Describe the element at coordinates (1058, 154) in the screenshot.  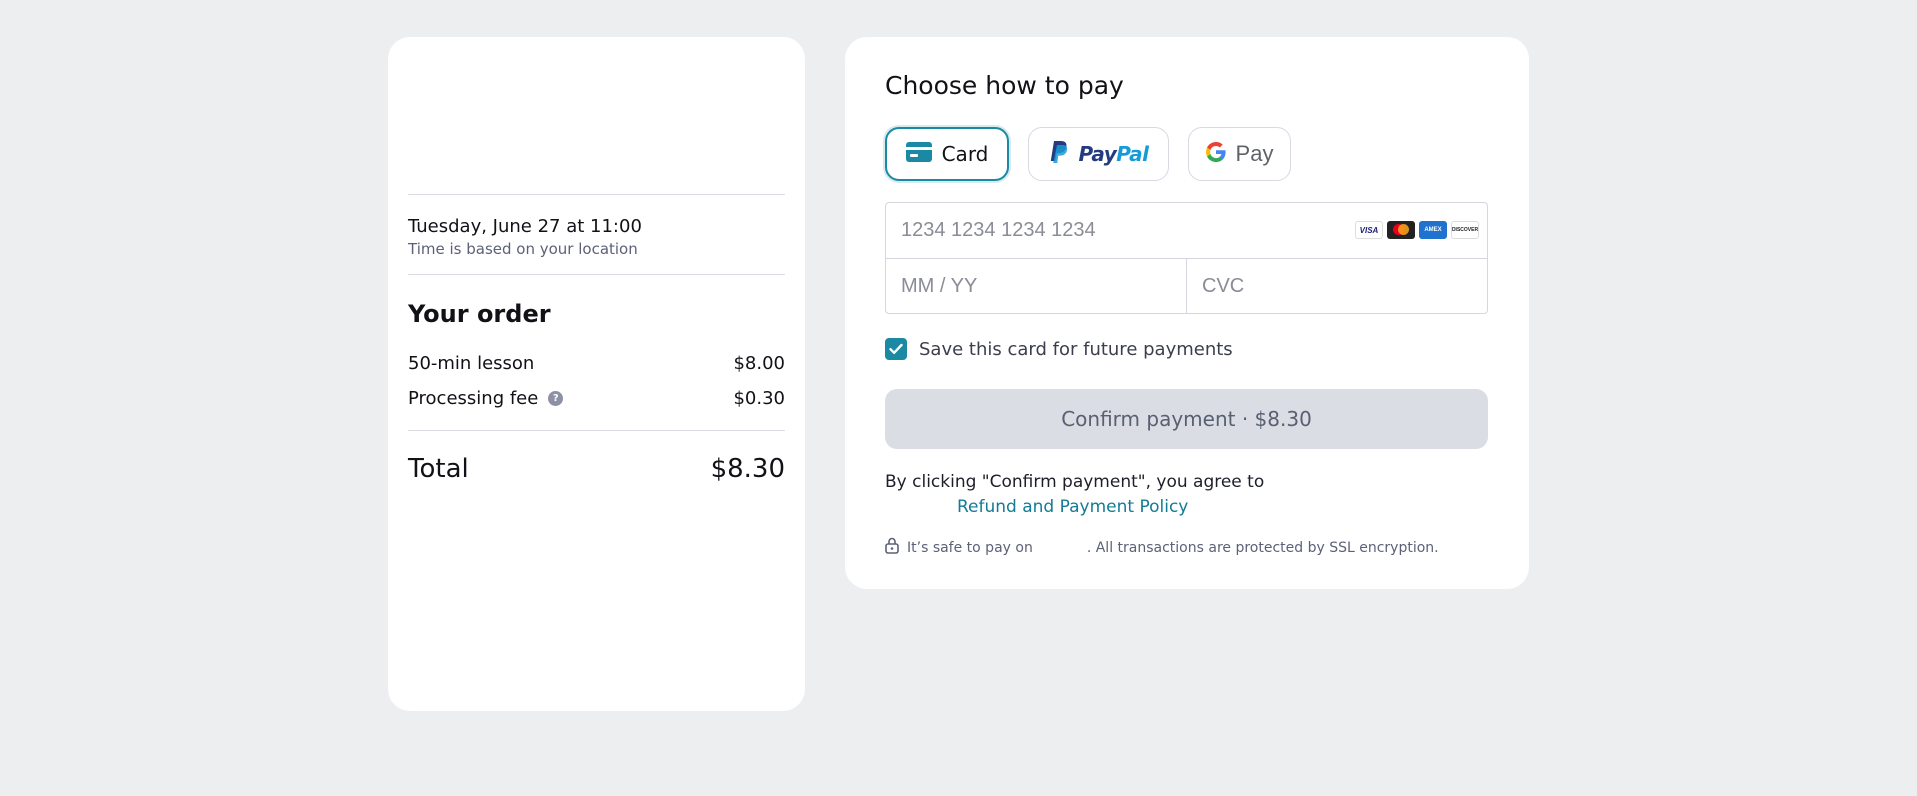
I see `paypal-logo-icon` at that location.